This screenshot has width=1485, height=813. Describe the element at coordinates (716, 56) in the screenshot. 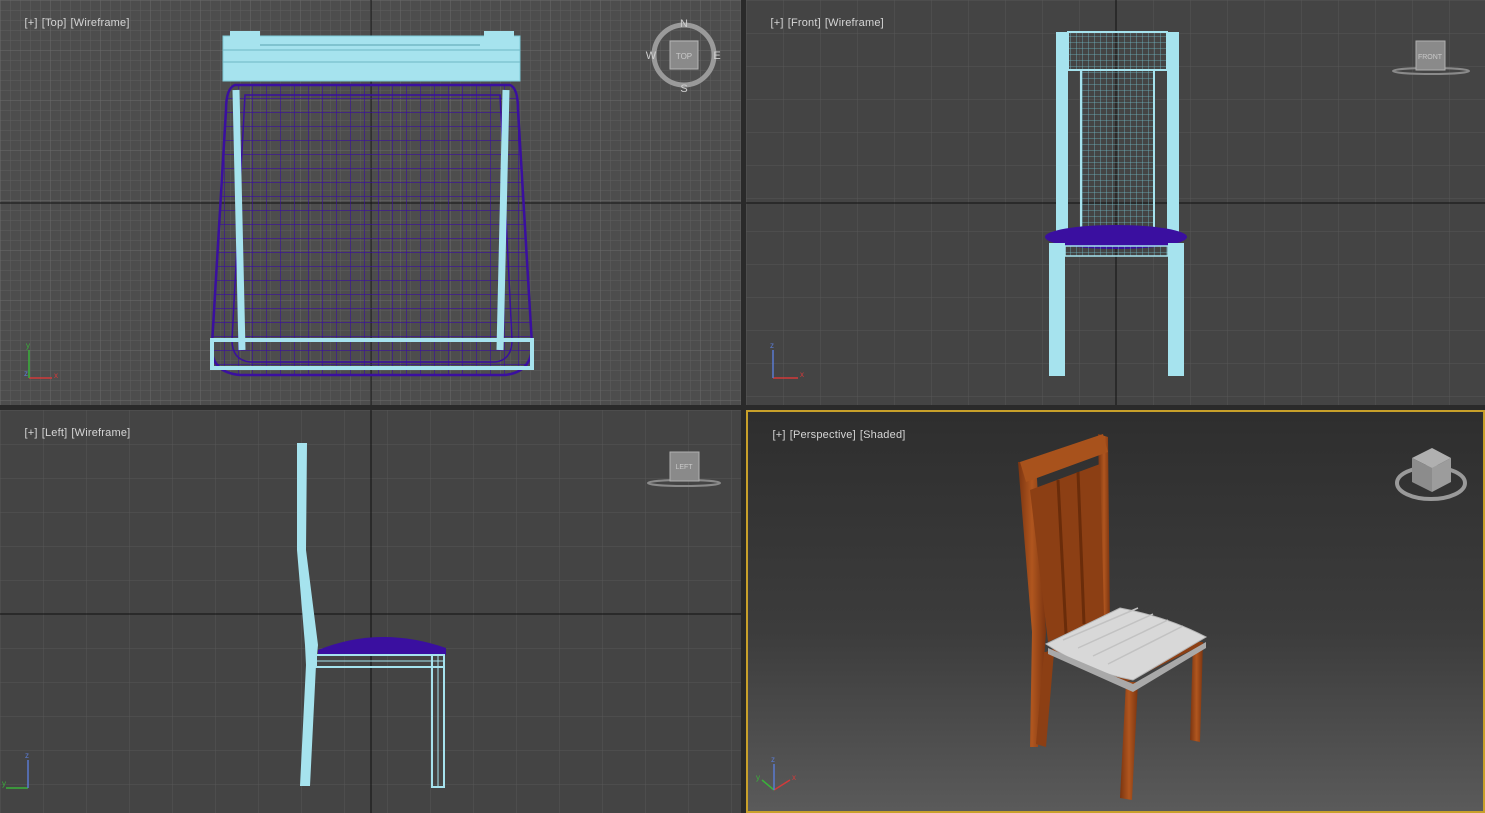

I see `svg-text: E` at that location.